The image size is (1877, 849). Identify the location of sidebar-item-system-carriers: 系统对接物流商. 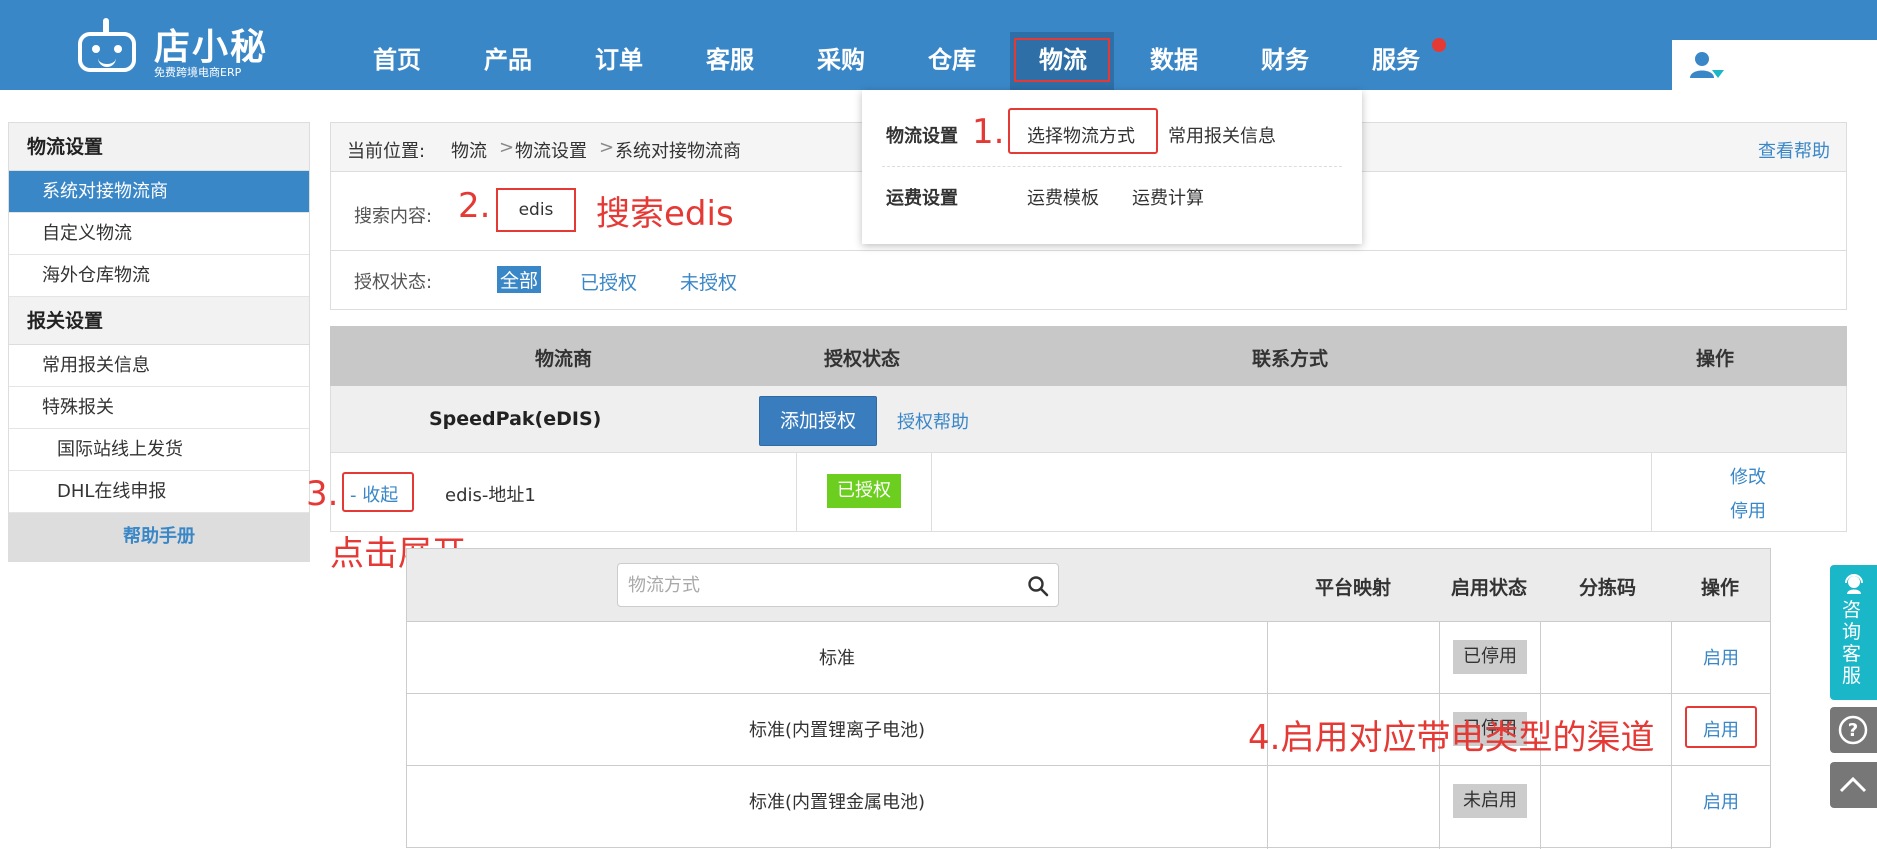
(159, 192).